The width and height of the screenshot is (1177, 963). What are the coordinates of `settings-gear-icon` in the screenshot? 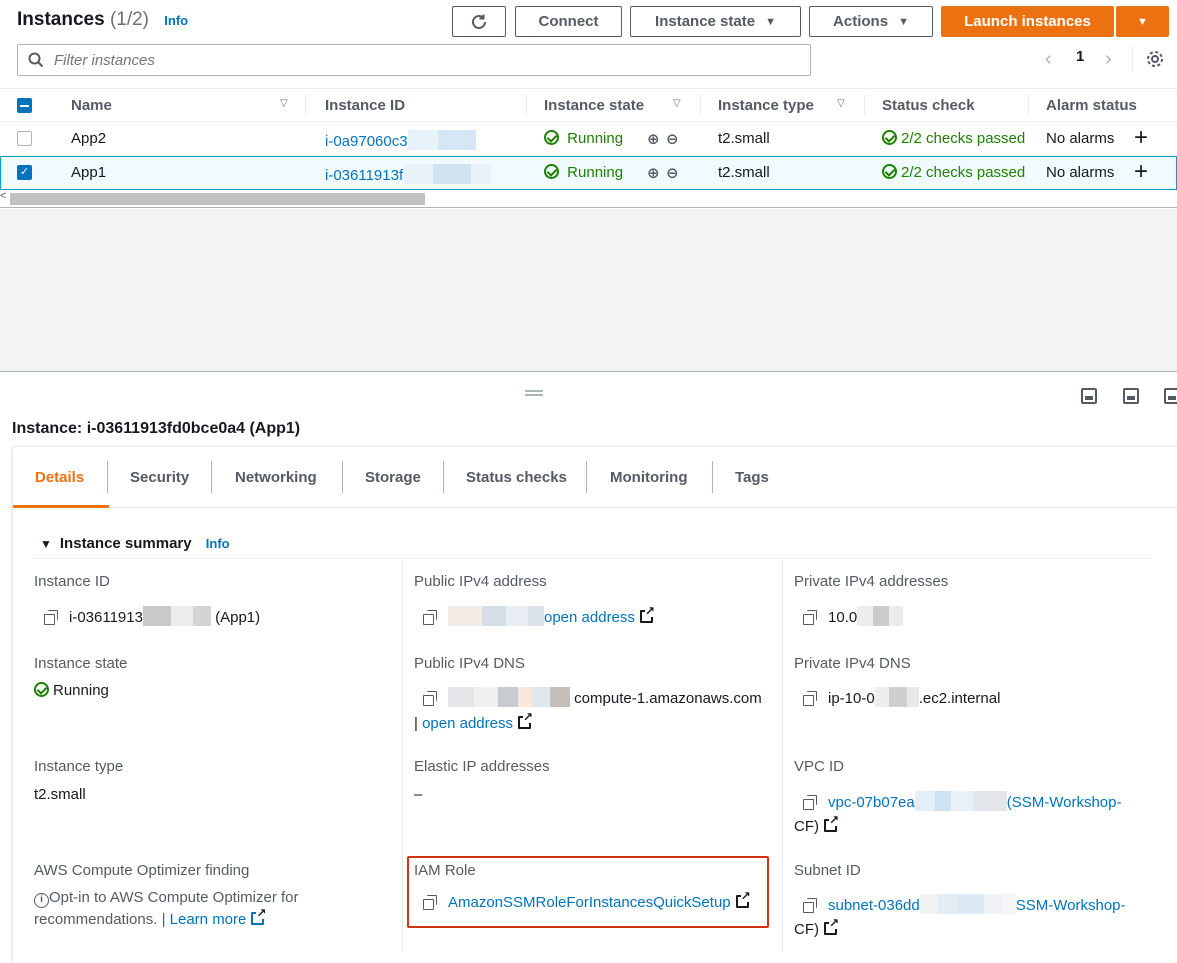 It's located at (1155, 61).